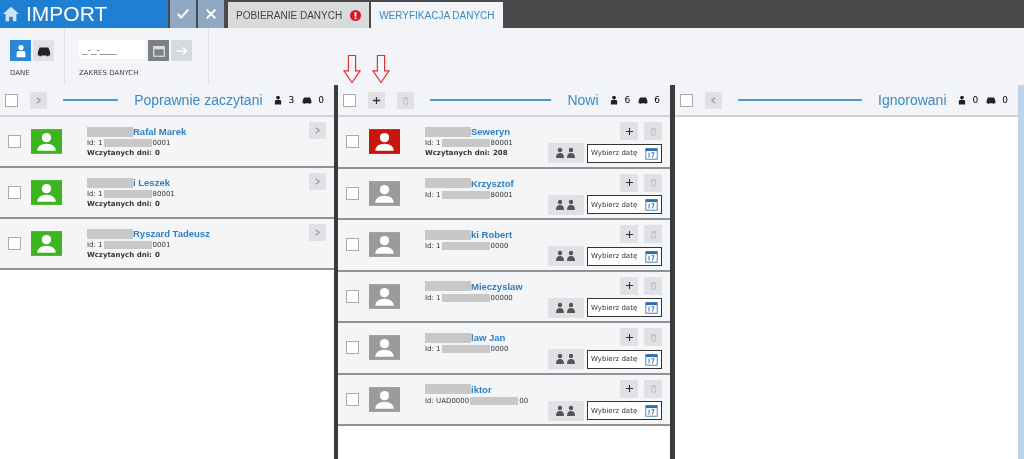  I want to click on car-count: 6, so click(657, 100).